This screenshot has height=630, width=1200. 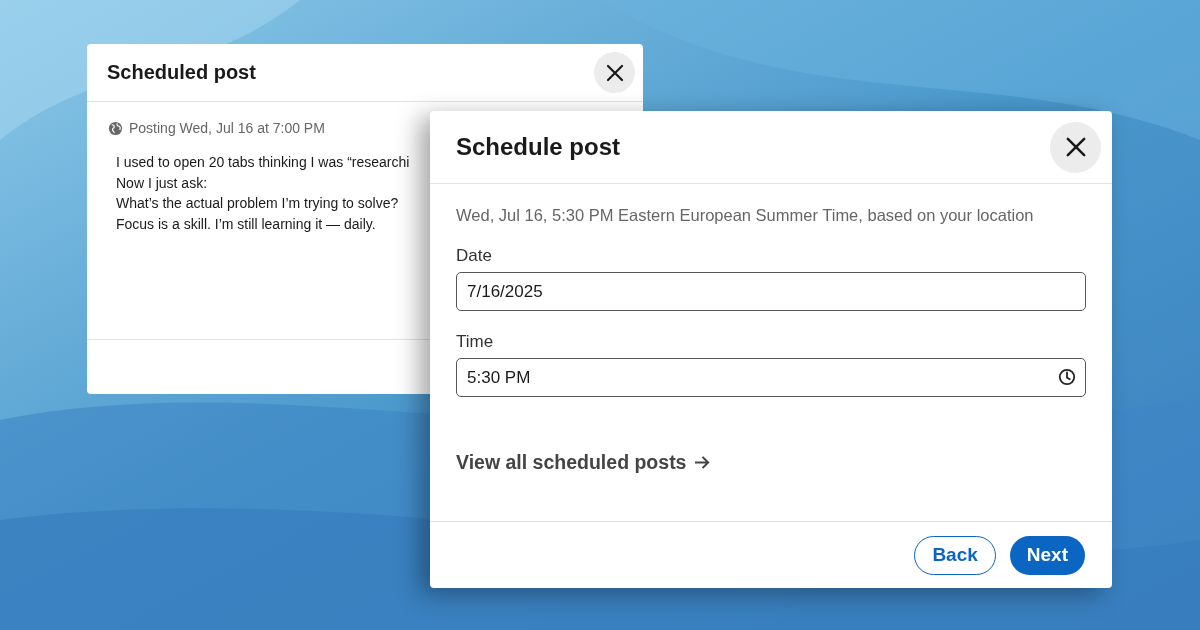 What do you see at coordinates (475, 342) in the screenshot?
I see `field-label: Time` at bounding box center [475, 342].